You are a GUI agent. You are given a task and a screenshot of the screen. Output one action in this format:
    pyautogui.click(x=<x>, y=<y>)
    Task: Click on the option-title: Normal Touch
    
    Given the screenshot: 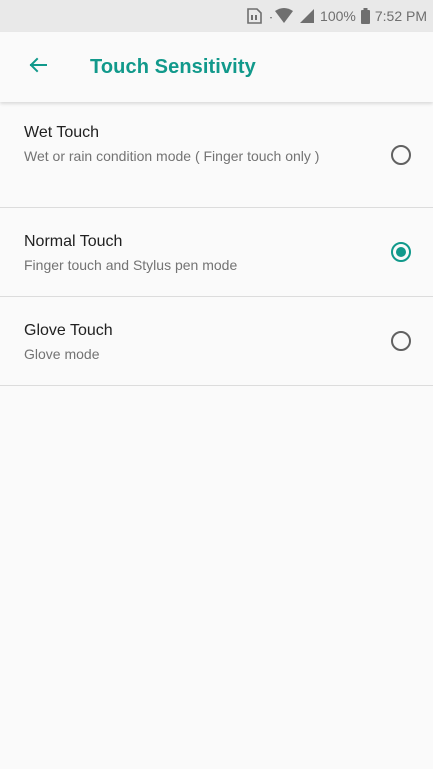 What is the action you would take?
    pyautogui.click(x=73, y=241)
    